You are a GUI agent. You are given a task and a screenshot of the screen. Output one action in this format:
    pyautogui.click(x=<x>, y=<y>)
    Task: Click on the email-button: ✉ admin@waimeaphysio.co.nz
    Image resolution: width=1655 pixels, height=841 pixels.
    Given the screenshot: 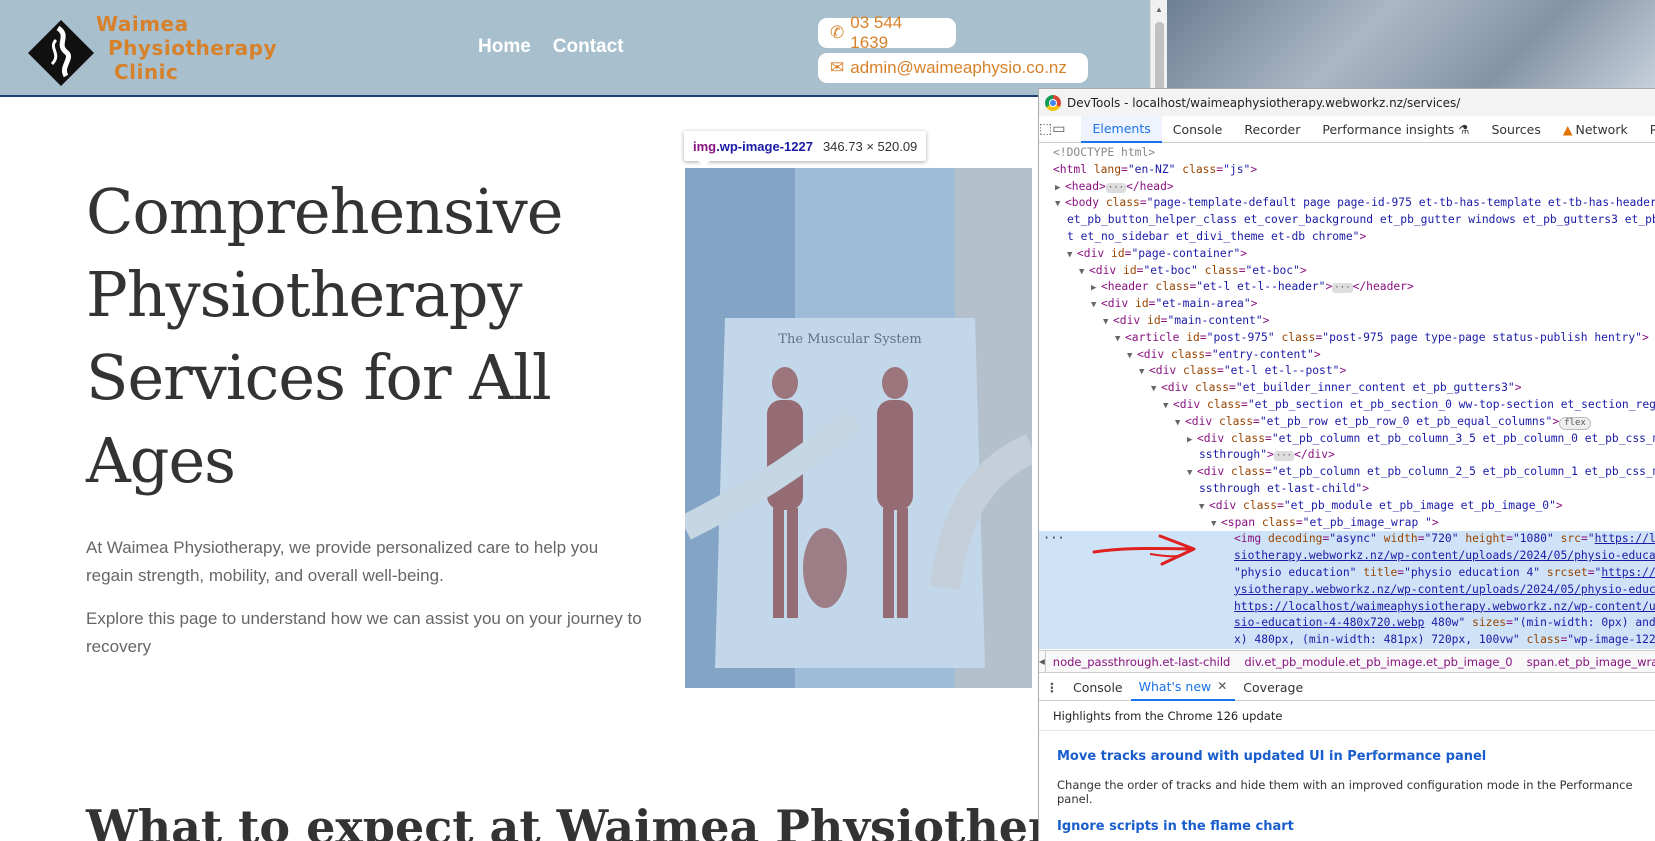 What is the action you would take?
    pyautogui.click(x=953, y=68)
    